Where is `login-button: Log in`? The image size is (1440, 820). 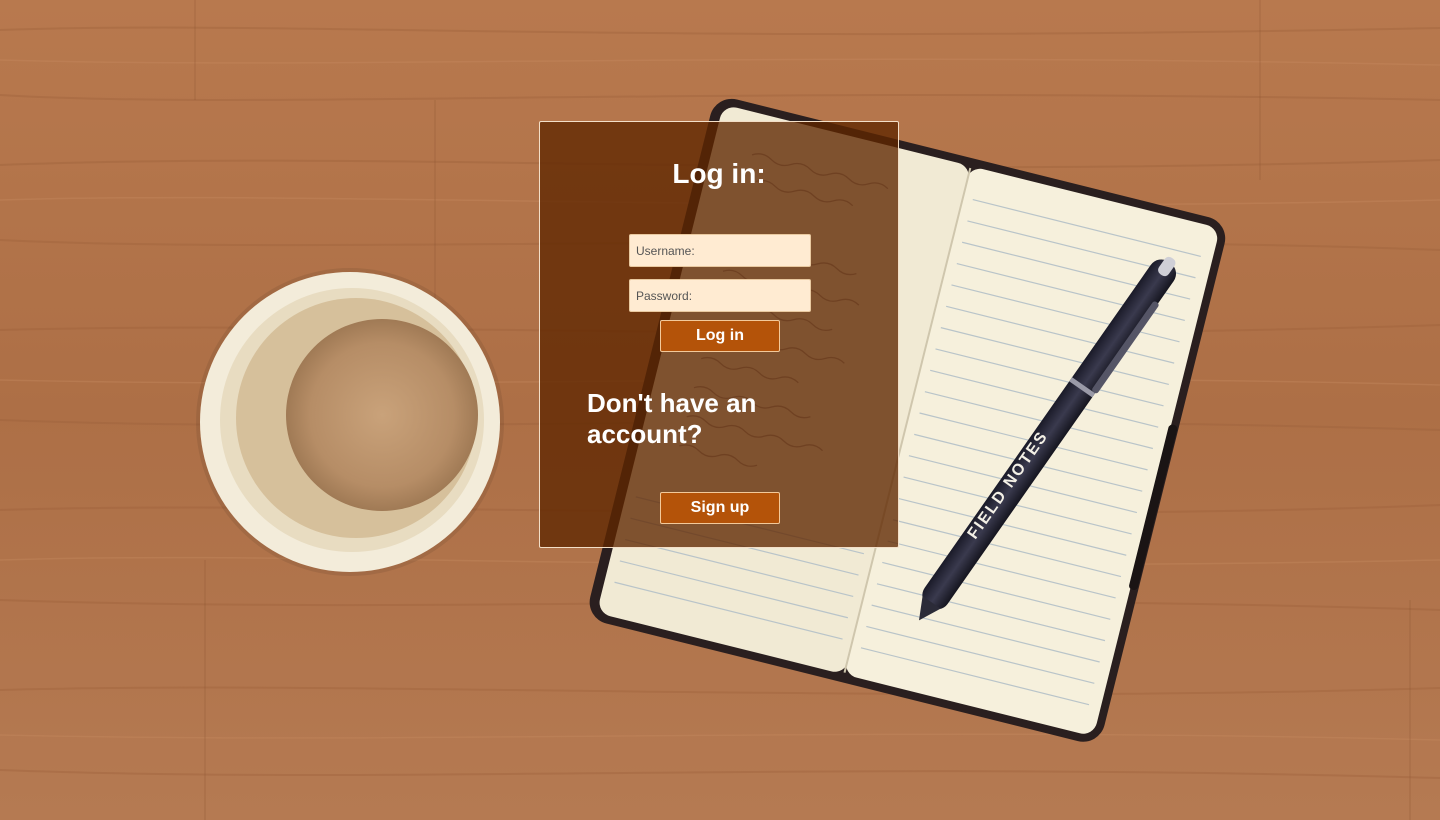 login-button: Log in is located at coordinates (720, 336).